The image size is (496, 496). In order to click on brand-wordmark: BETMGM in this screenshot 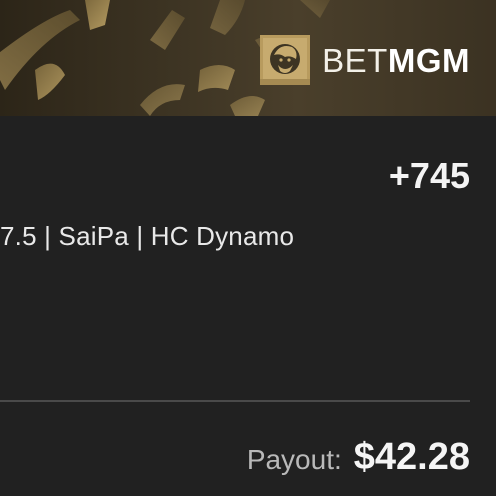, I will do `click(396, 60)`.